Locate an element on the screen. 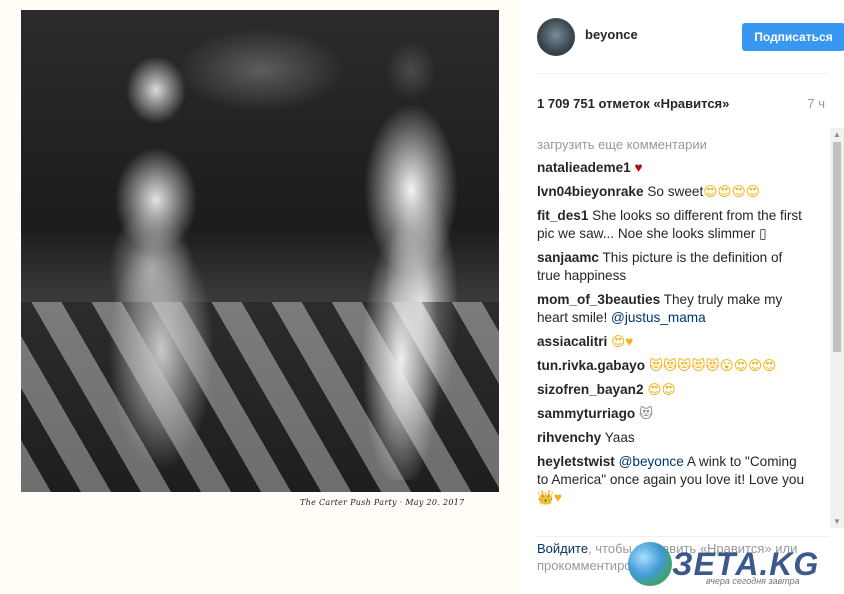 Image resolution: width=844 pixels, height=594 pixels. comment-username: fit_des1 is located at coordinates (562, 215).